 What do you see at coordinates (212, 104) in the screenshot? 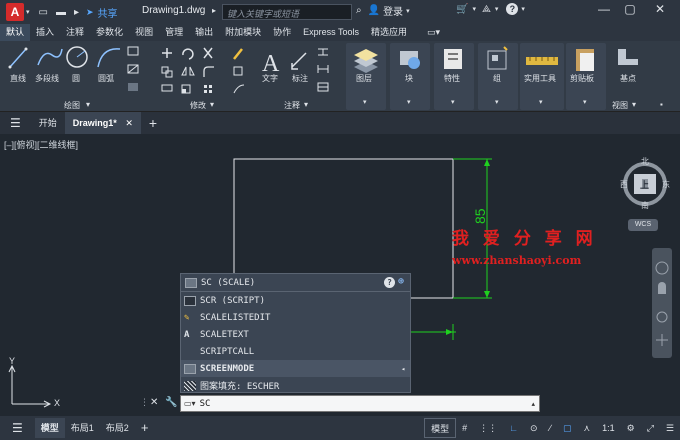
I see `modify-panel-arrow-icon: ▾` at bounding box center [212, 104].